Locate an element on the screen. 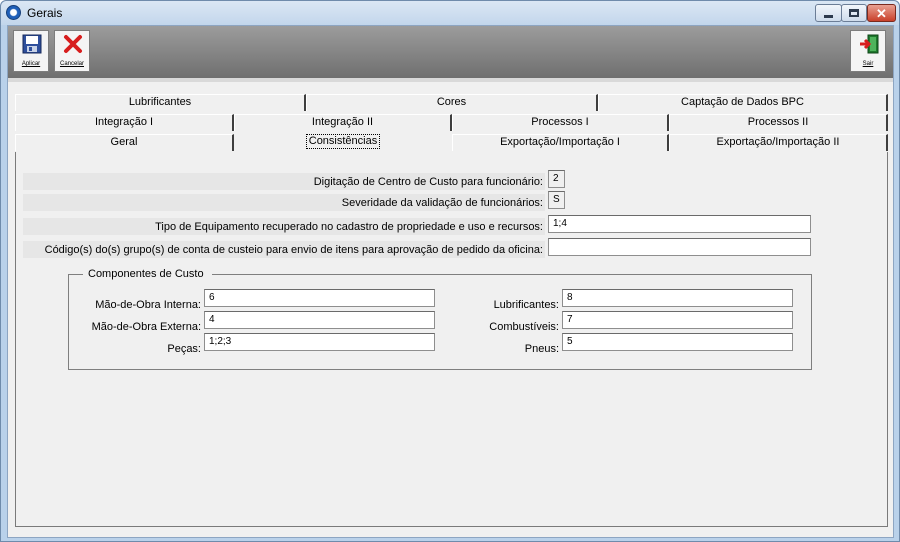 This screenshot has height=542, width=900. cancel-label: Cancelar is located at coordinates (71, 64).